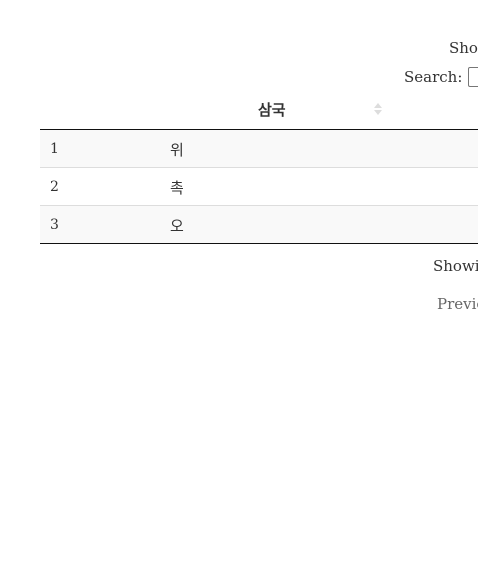  Describe the element at coordinates (54, 149) in the screenshot. I see `row-number: 1` at that location.